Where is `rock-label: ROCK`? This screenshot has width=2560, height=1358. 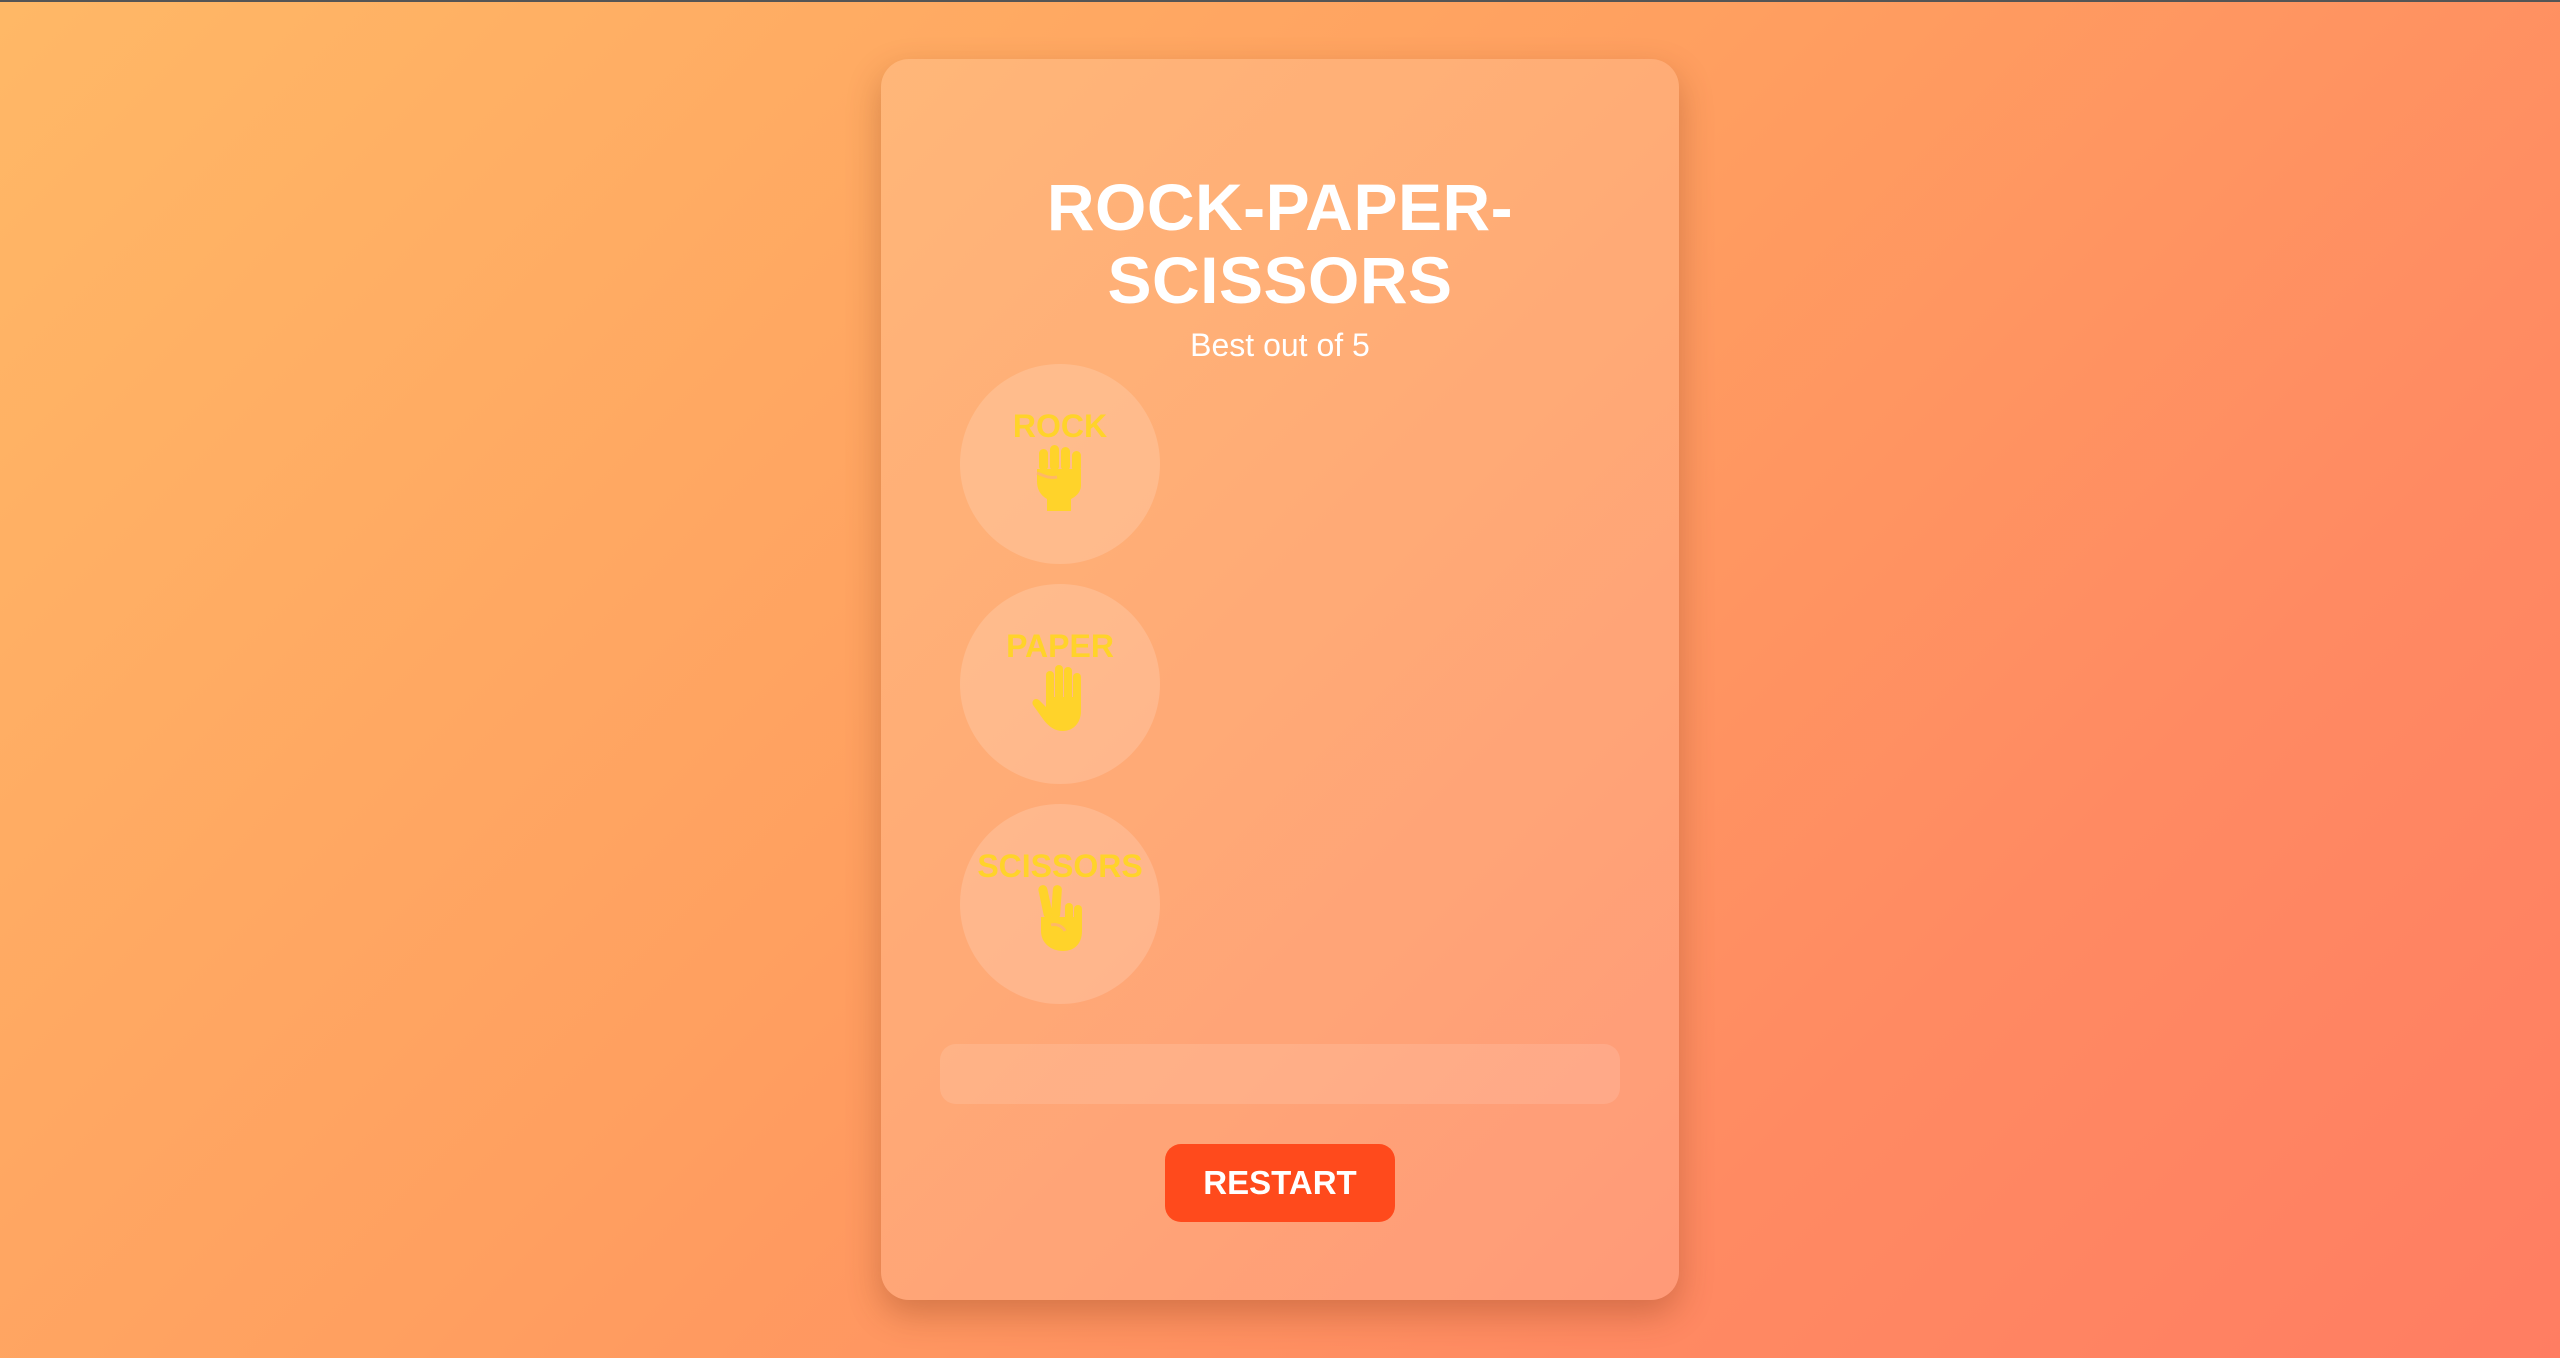
rock-label: ROCK is located at coordinates (1060, 426).